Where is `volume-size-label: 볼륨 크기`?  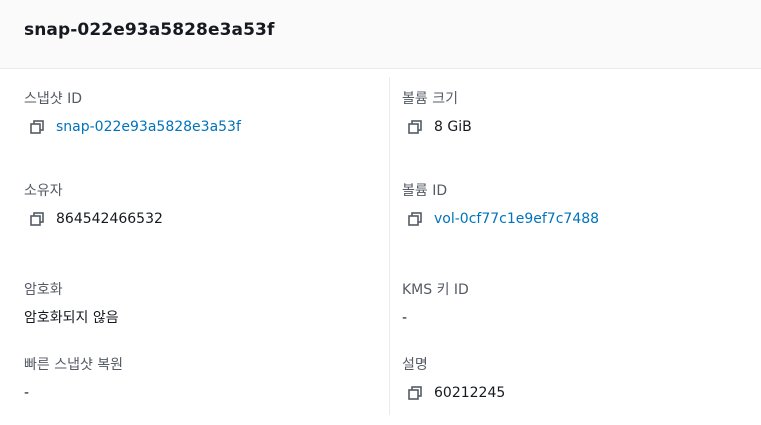
volume-size-label: 볼륨 크기 is located at coordinates (430, 99).